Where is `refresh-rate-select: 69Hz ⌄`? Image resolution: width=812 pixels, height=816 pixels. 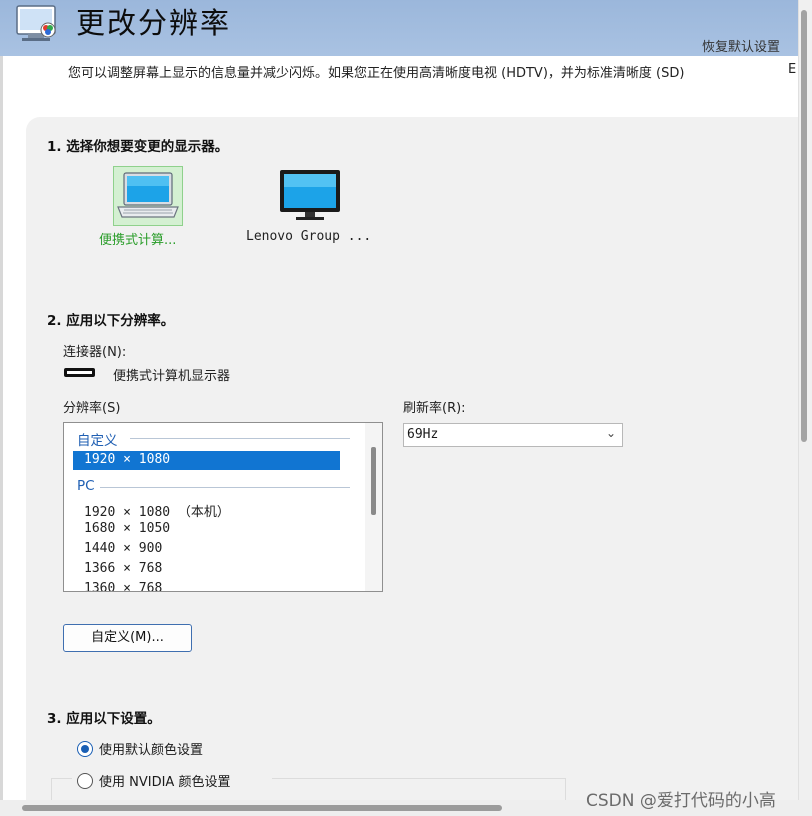
refresh-rate-select: 69Hz ⌄ is located at coordinates (513, 435).